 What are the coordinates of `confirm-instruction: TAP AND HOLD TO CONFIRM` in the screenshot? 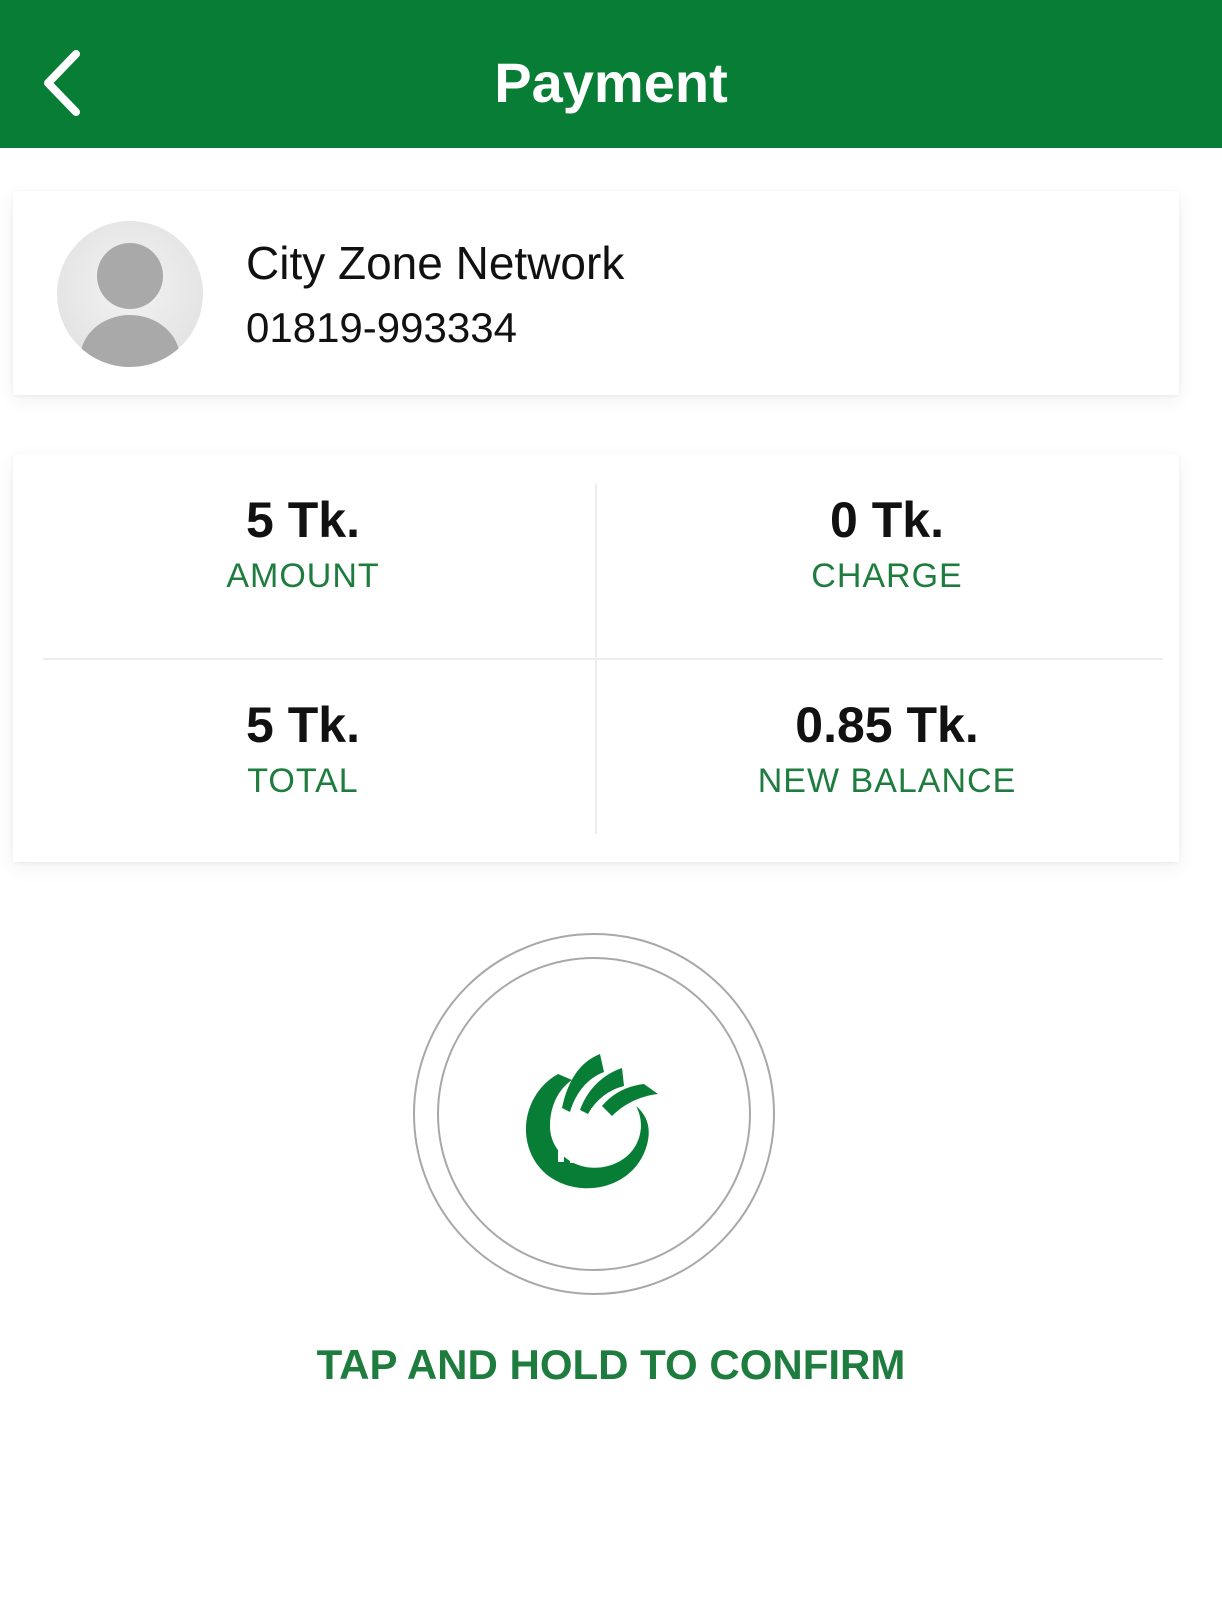 It's located at (611, 1364).